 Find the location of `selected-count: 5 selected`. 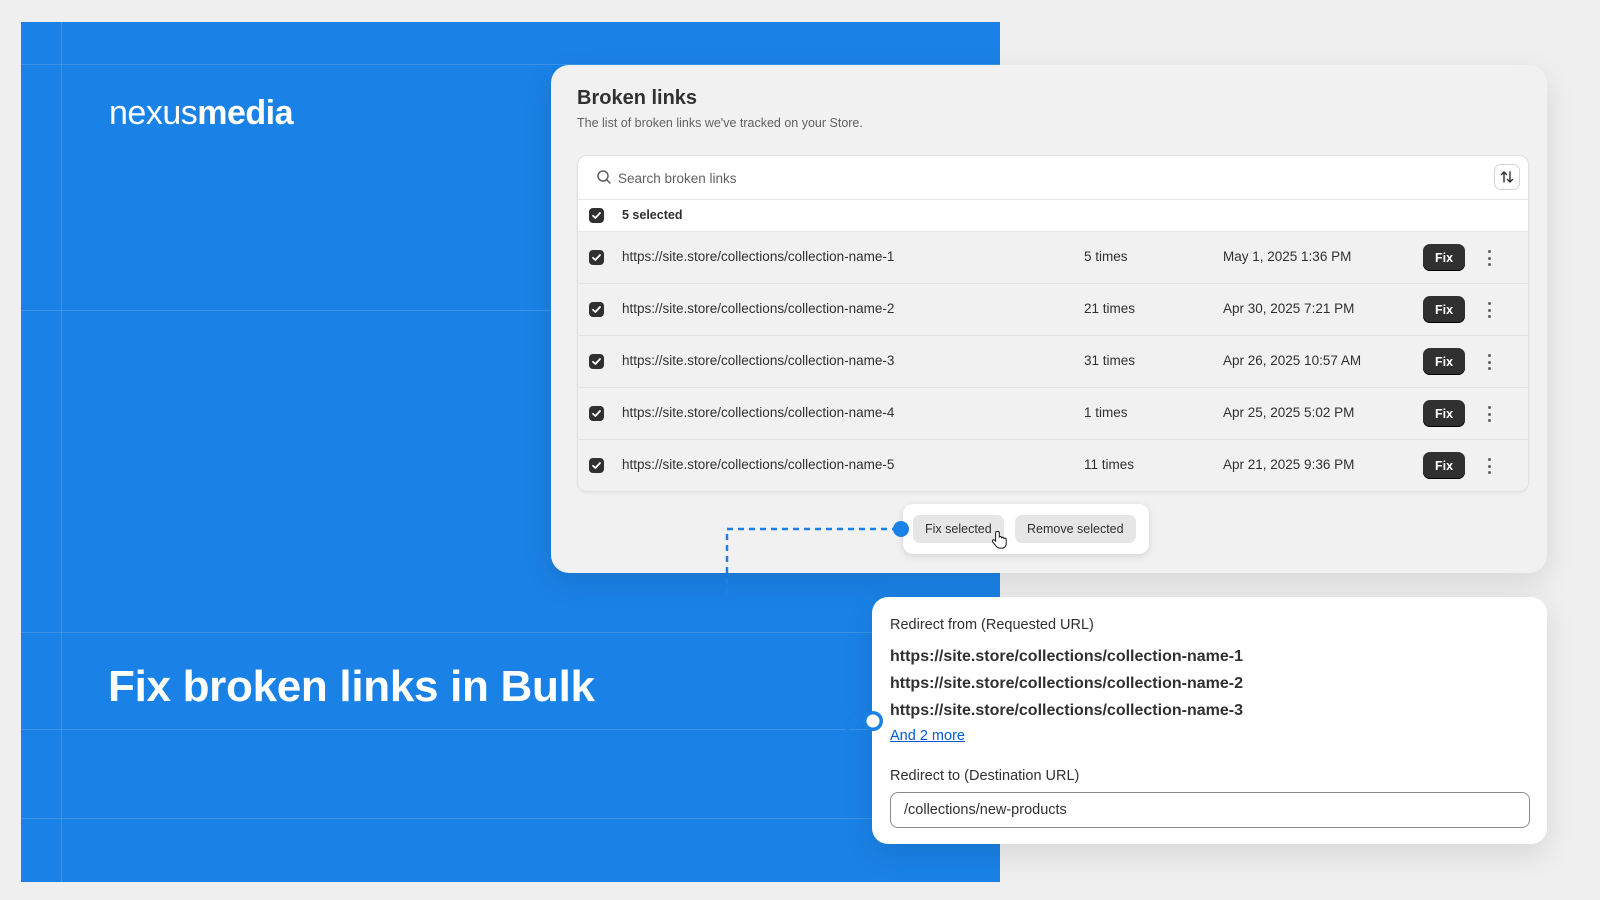

selected-count: 5 selected is located at coordinates (652, 215).